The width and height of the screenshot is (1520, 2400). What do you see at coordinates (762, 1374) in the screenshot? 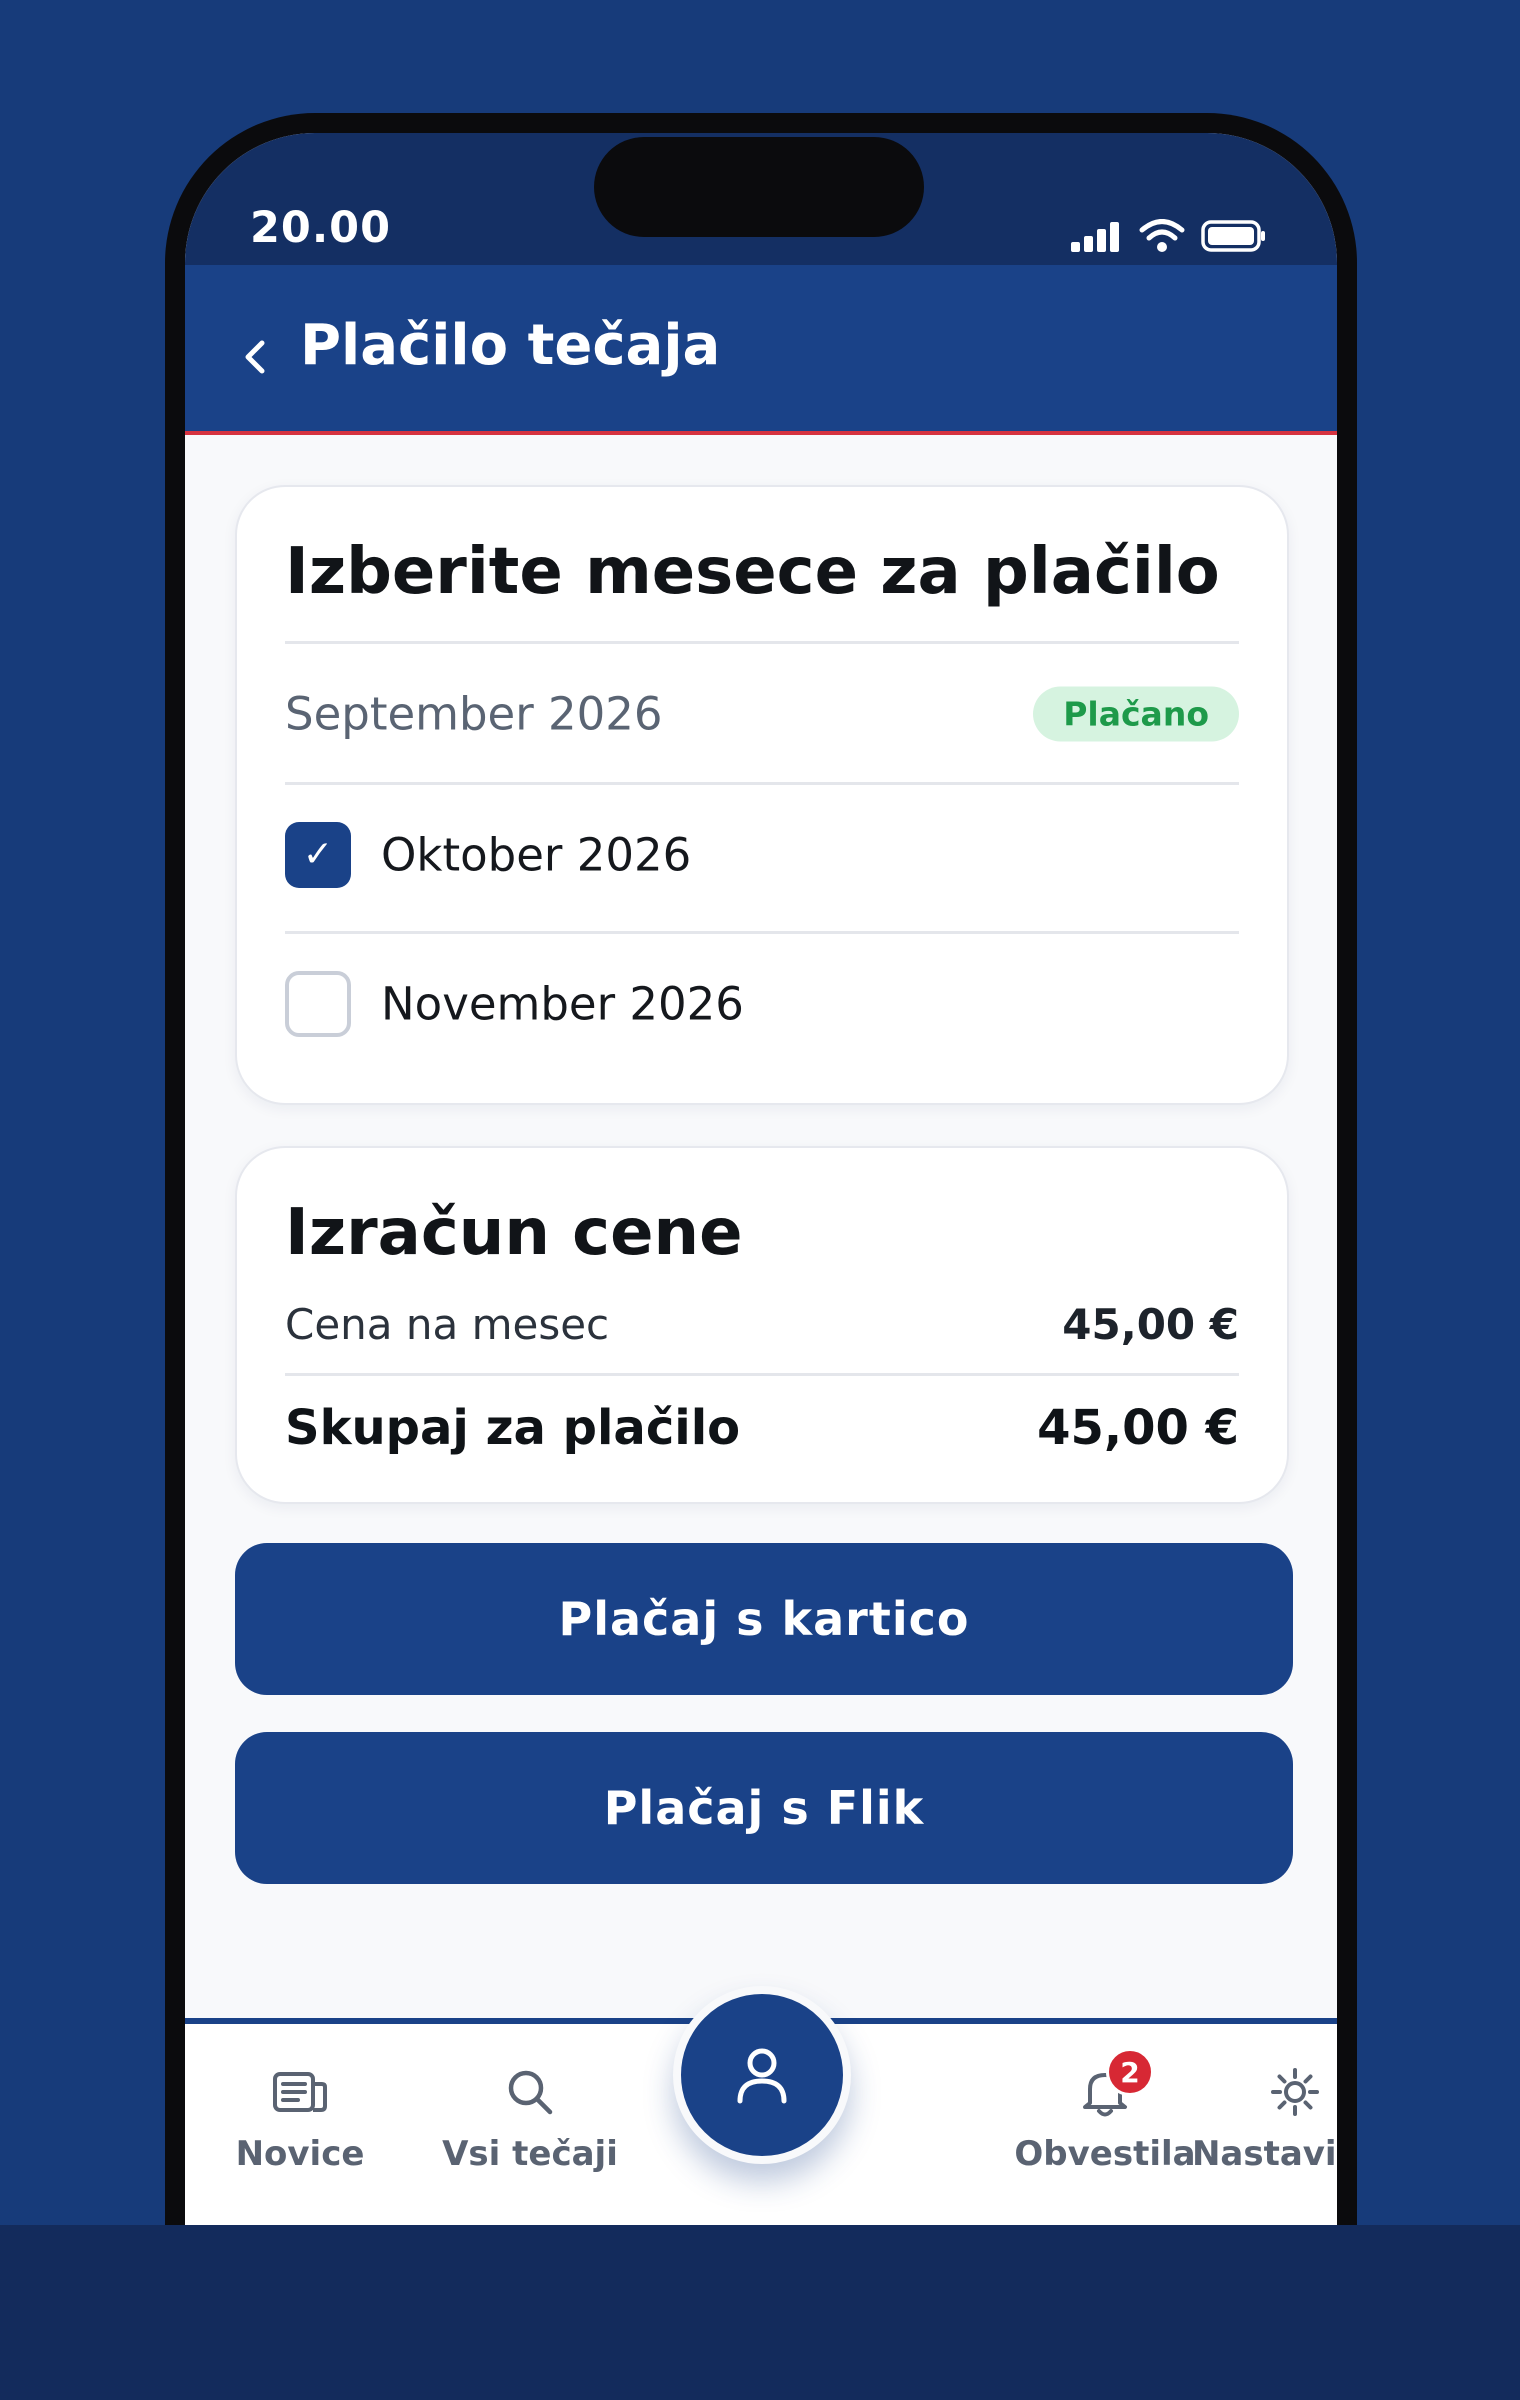
I see `divider` at bounding box center [762, 1374].